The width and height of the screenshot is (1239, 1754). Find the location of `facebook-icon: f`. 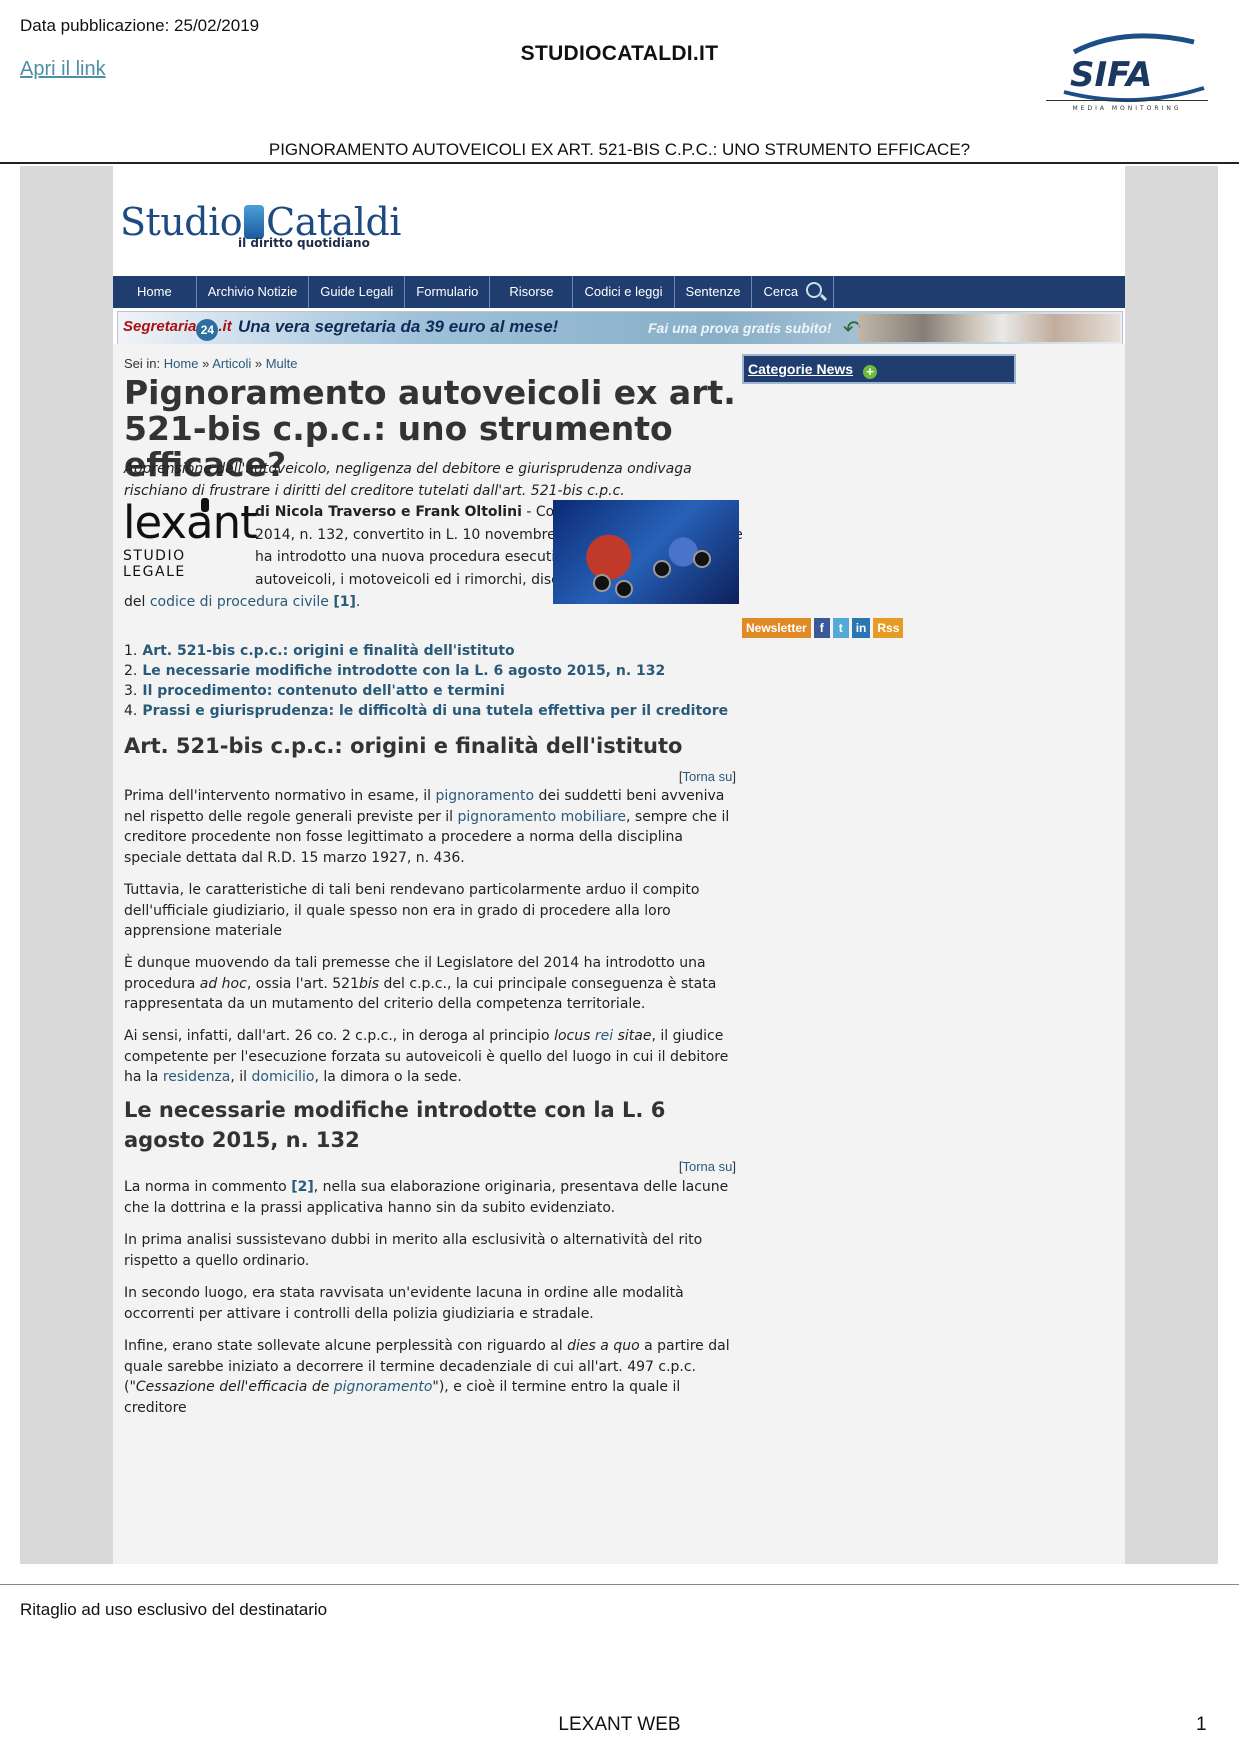

facebook-icon: f is located at coordinates (821, 628).